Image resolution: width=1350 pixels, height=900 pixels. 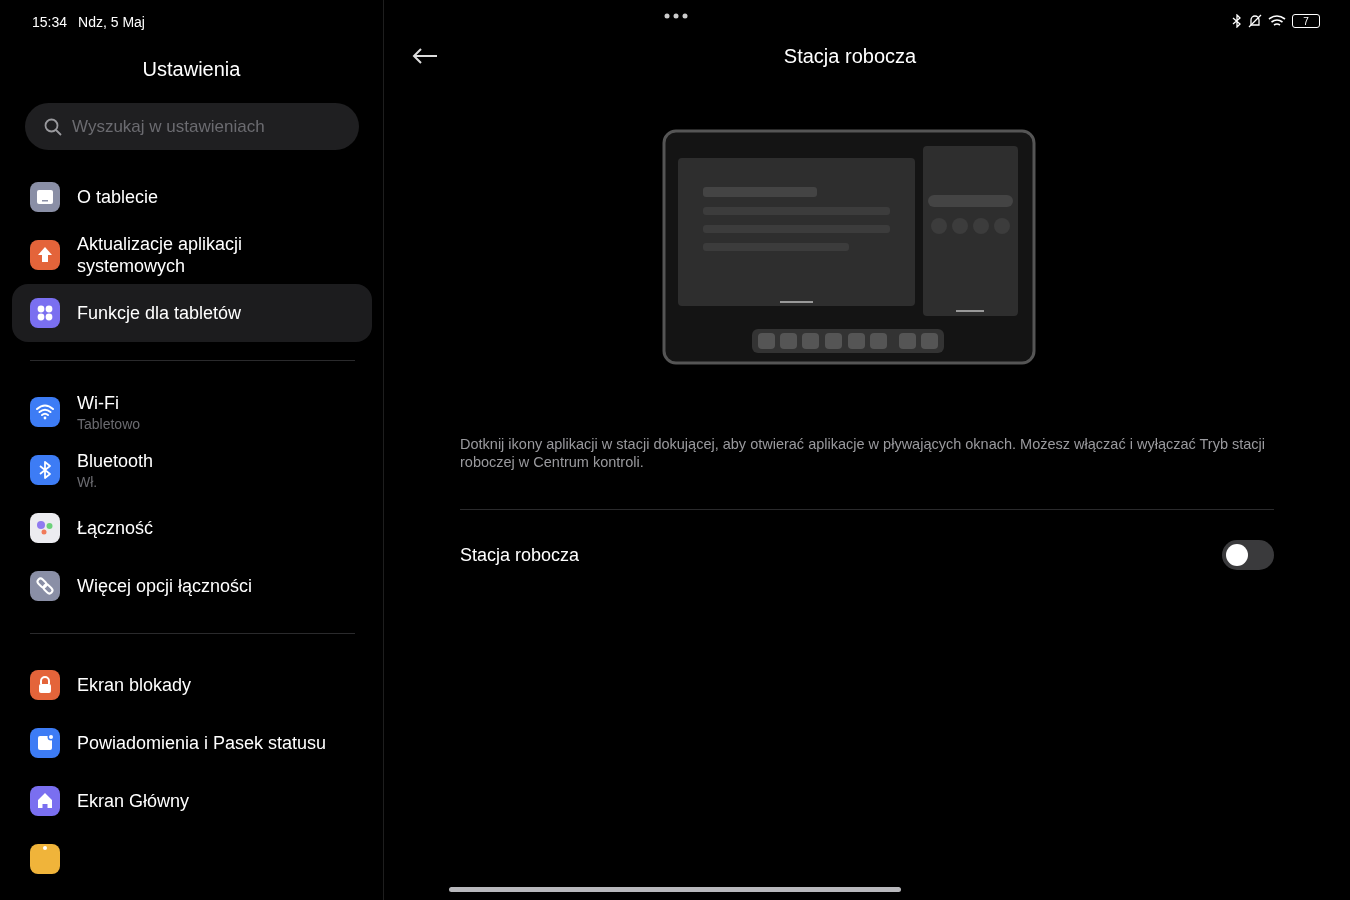 What do you see at coordinates (109, 424) in the screenshot?
I see `item-status: Tabletowo` at bounding box center [109, 424].